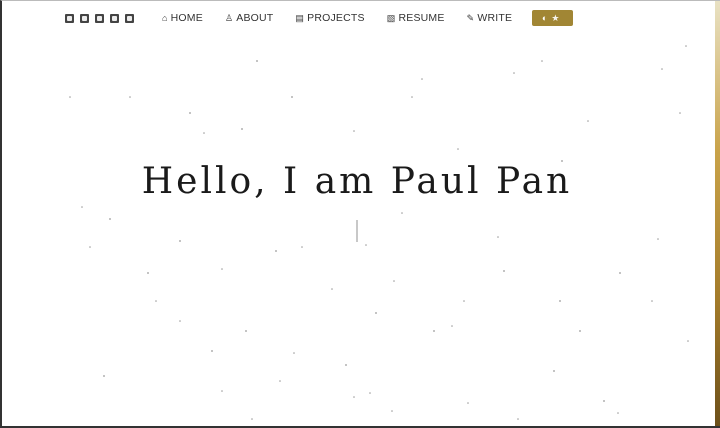 This screenshot has width=720, height=428. I want to click on typing-cursor, so click(357, 231).